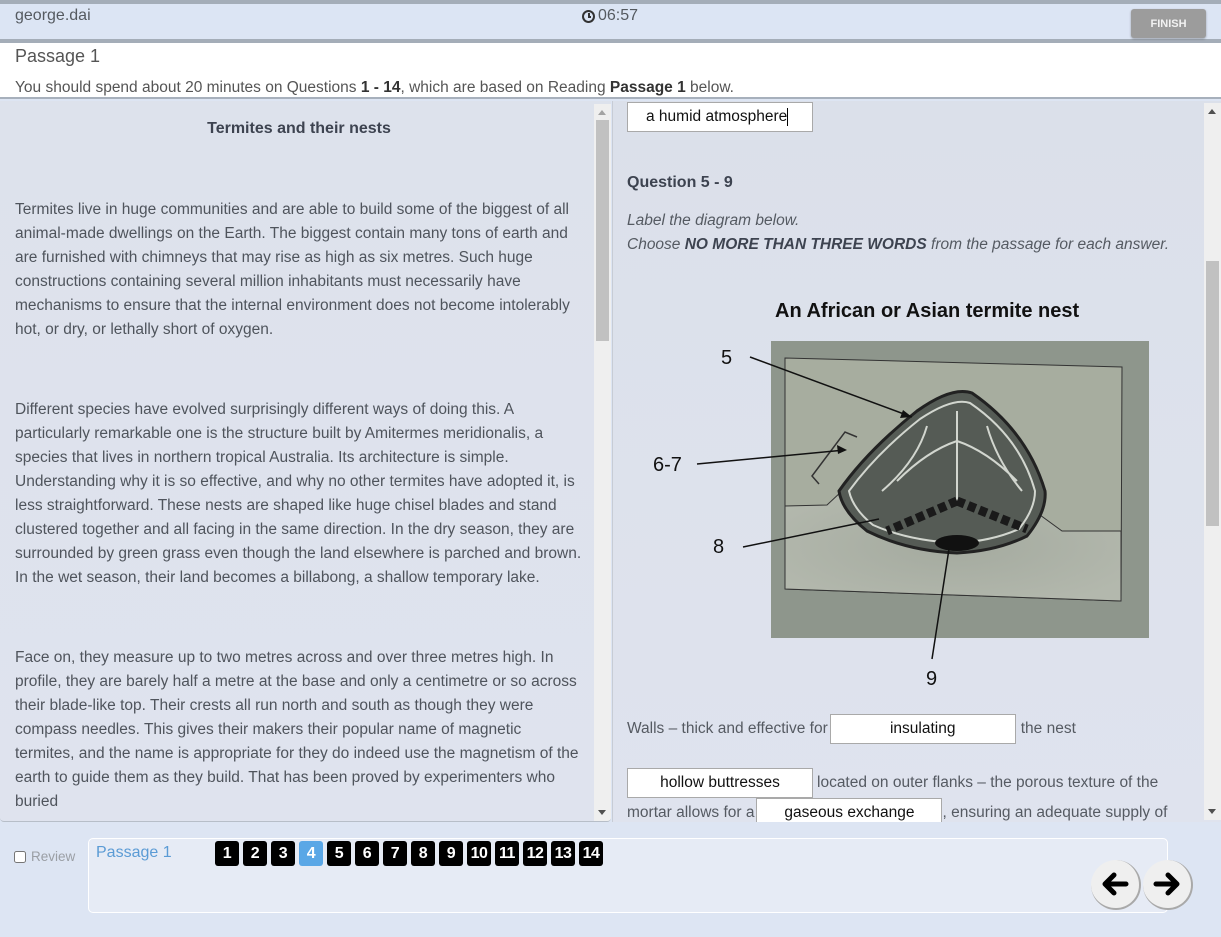  I want to click on arrow-left-icon, so click(1115, 884).